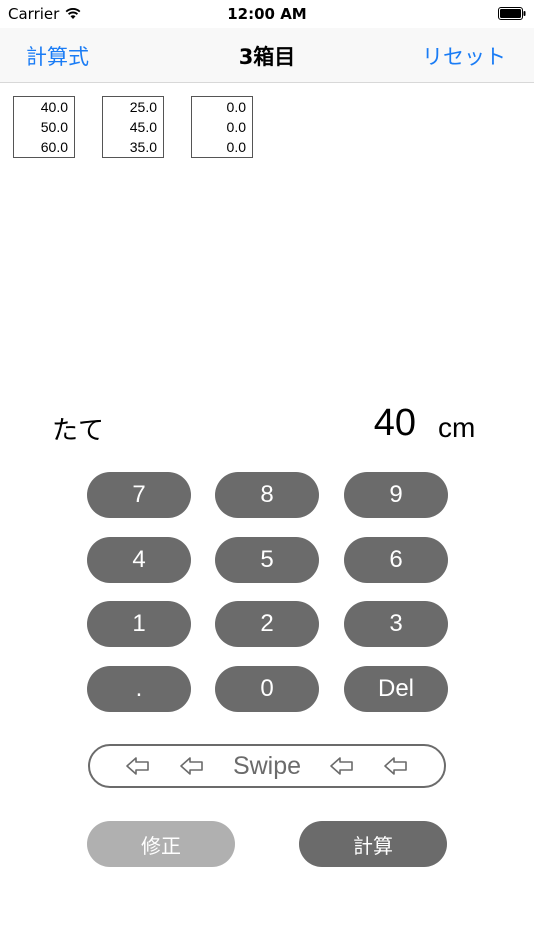 This screenshot has height=950, width=534. Describe the element at coordinates (396, 495) in the screenshot. I see `key-9: 9` at that location.